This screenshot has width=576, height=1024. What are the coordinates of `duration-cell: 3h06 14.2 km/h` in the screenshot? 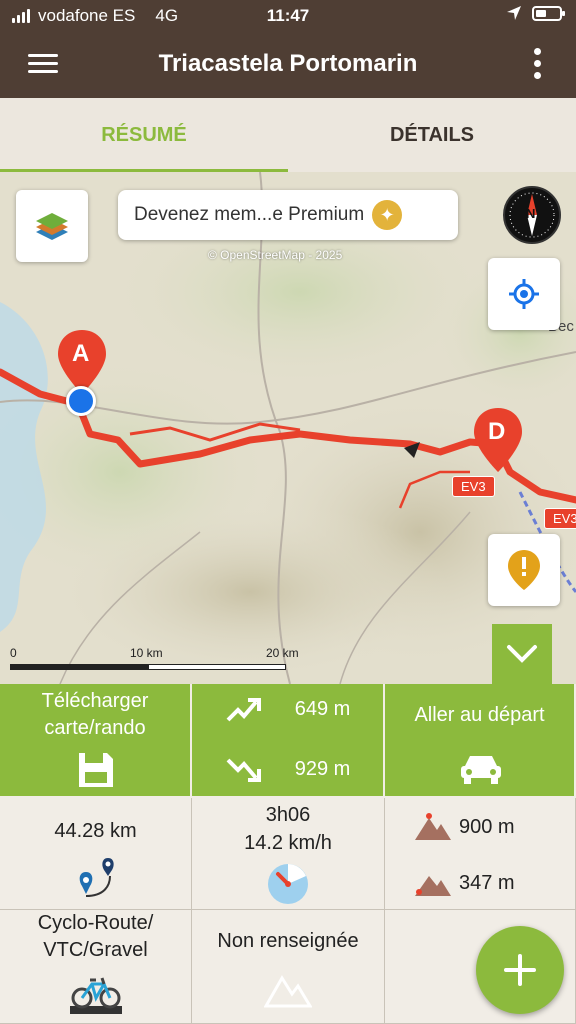 It's located at (288, 854).